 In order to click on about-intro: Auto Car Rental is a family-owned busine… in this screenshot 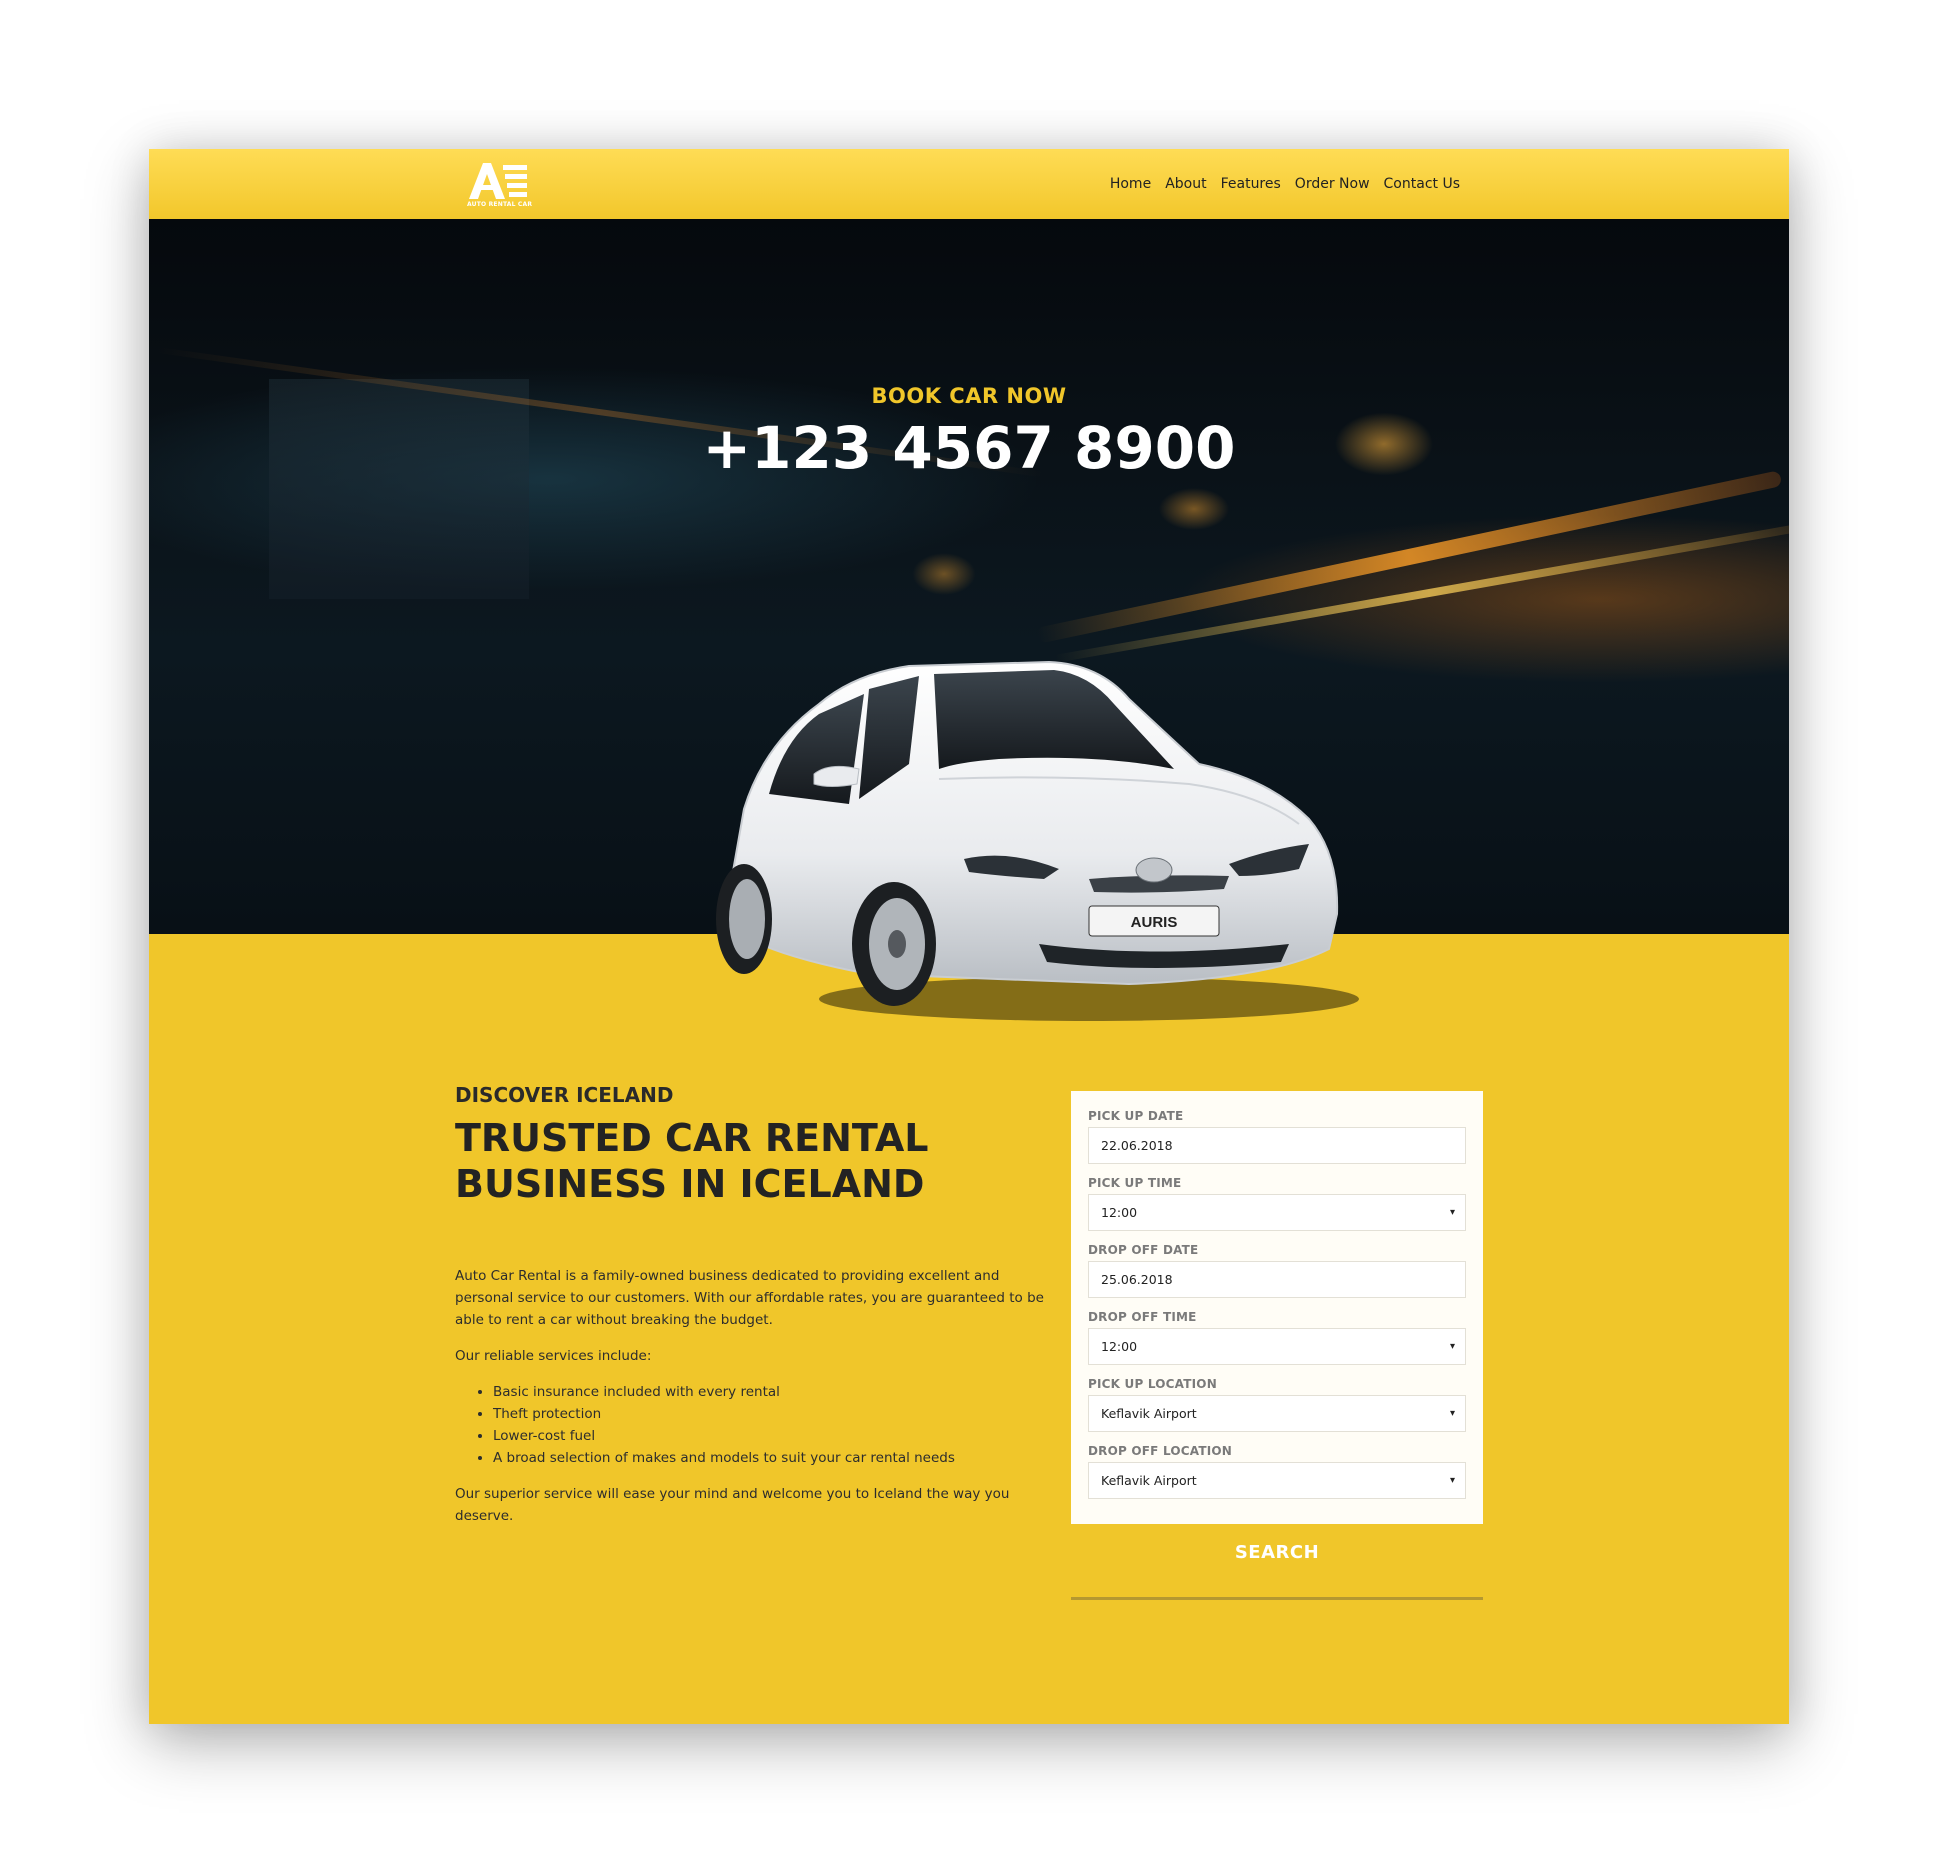, I will do `click(749, 1298)`.